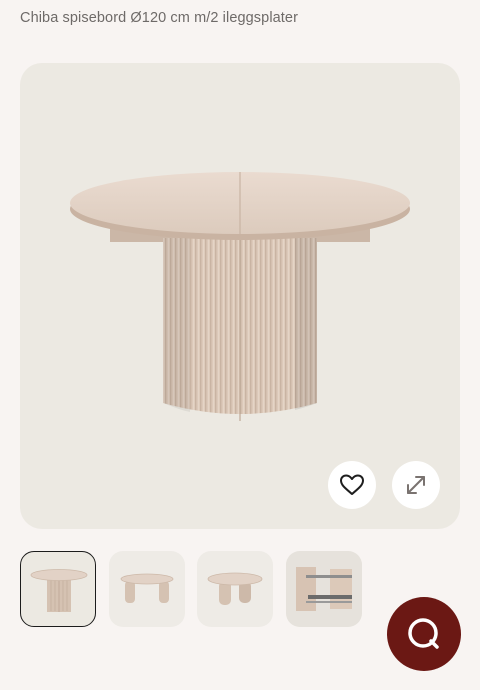 This screenshot has width=480, height=690. I want to click on product-title: Chiba spisebord Ø120 cm m/2 ileggsplater, so click(159, 18).